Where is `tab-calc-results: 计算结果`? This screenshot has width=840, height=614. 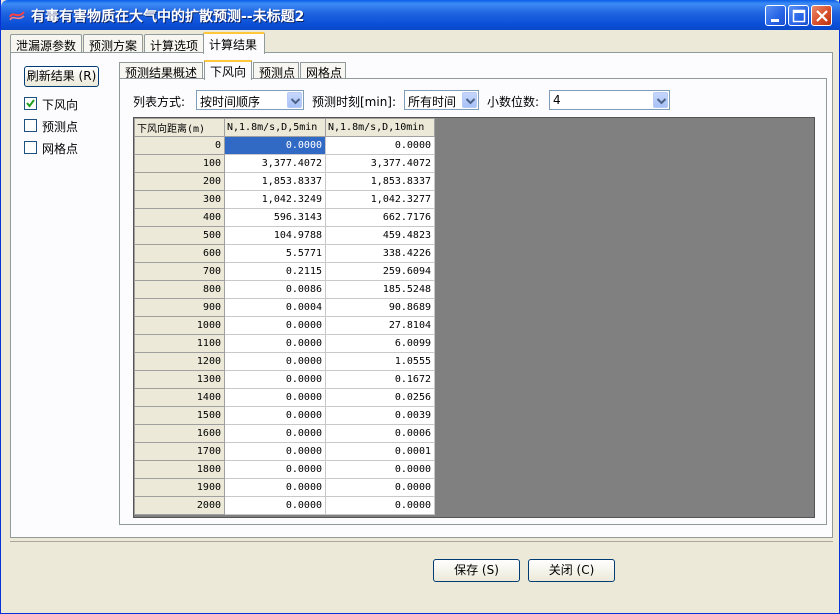 tab-calc-results: 计算结果 is located at coordinates (234, 43).